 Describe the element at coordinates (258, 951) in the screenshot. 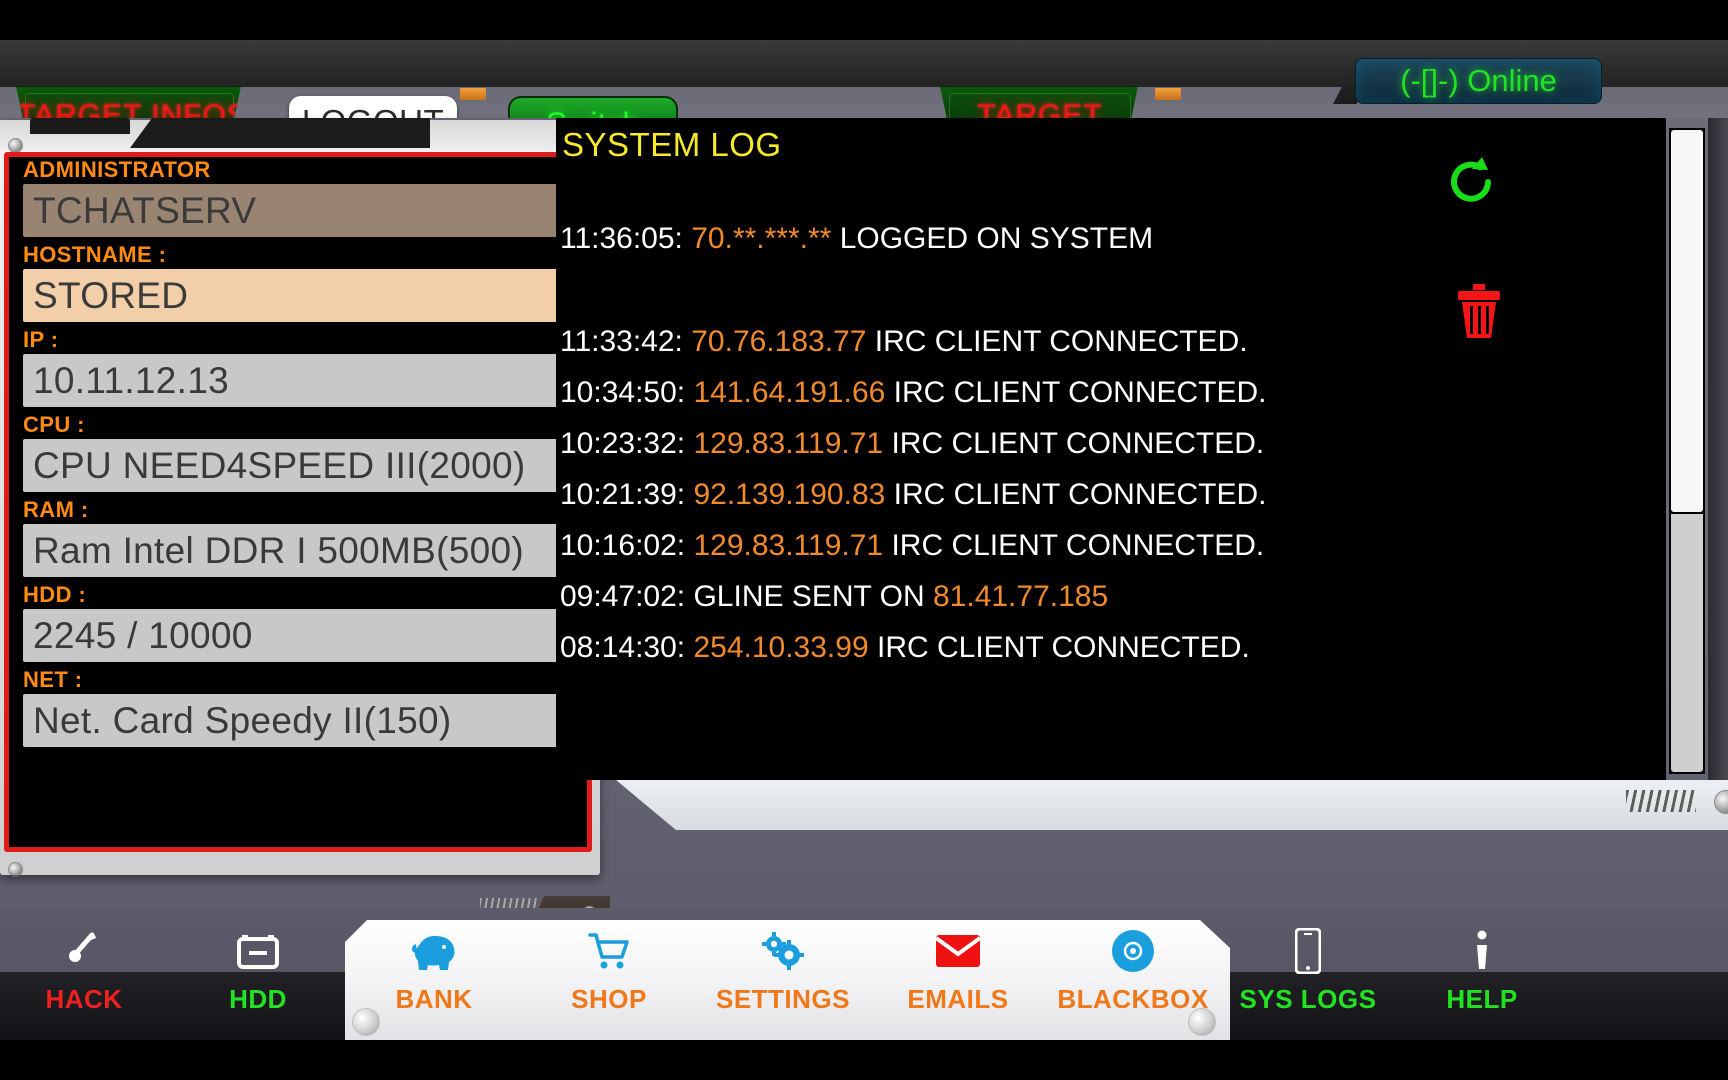

I see `drive-icon` at that location.